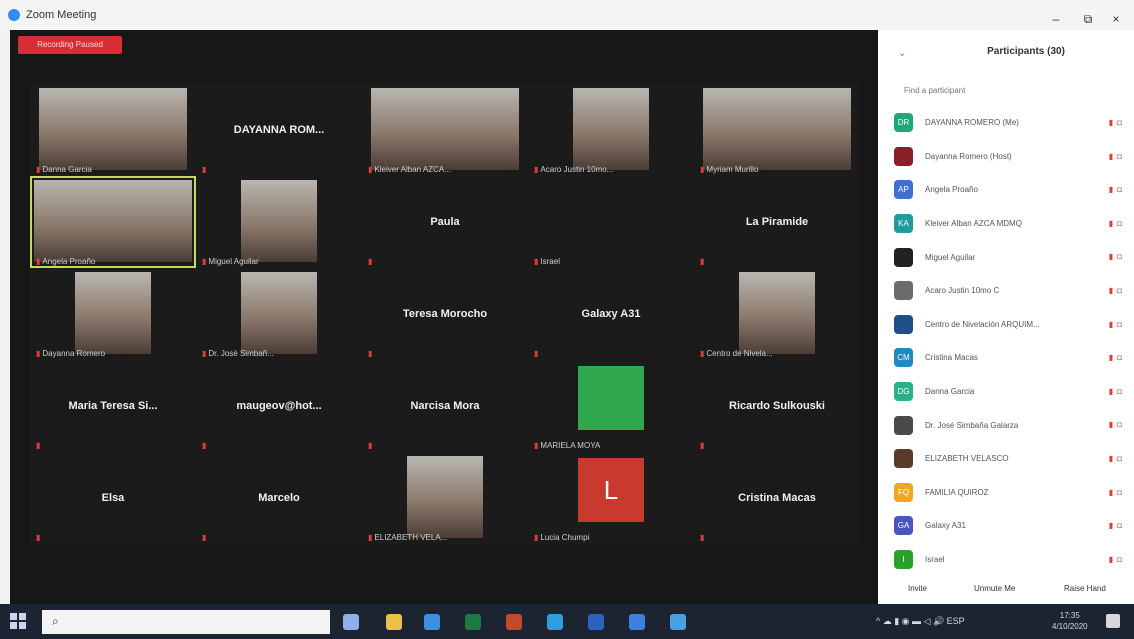 This screenshot has height=639, width=1134. I want to click on participant-row: Miguel Aguilar ▮ ◘, so click(1012, 257).